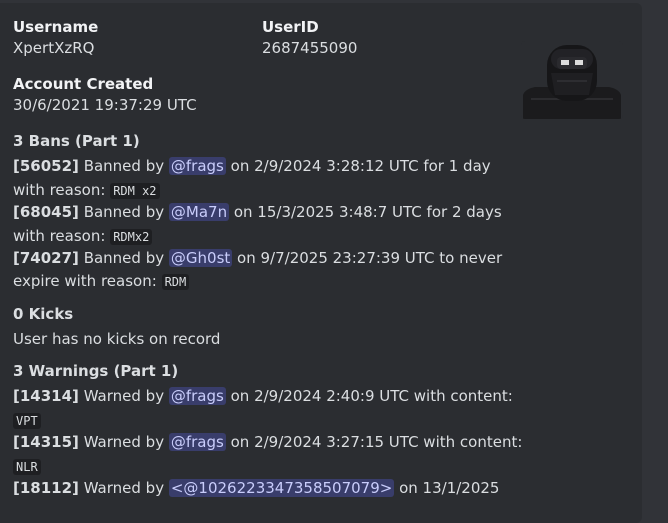 This screenshot has height=523, width=668. What do you see at coordinates (105, 105) in the screenshot?
I see `field-value: 30/6/2021 19:37:29 UTC` at bounding box center [105, 105].